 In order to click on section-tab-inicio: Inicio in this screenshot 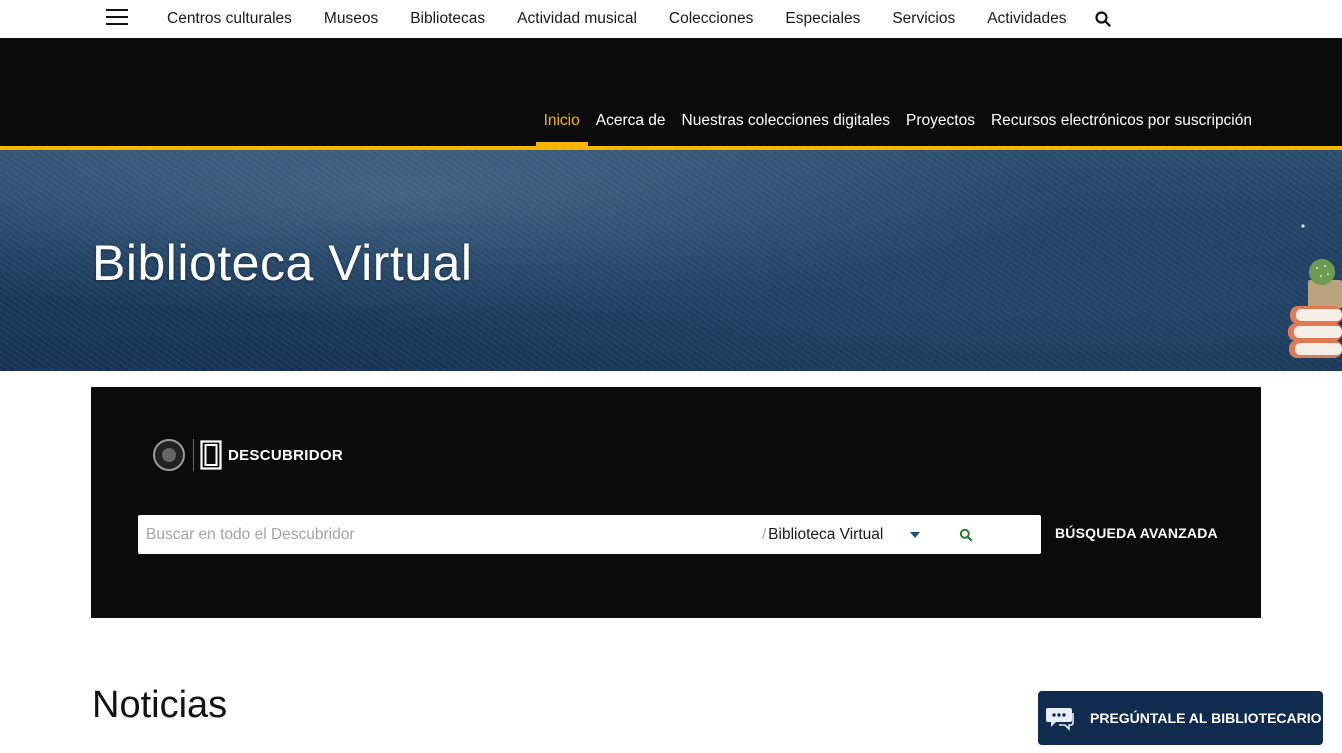, I will do `click(561, 128)`.